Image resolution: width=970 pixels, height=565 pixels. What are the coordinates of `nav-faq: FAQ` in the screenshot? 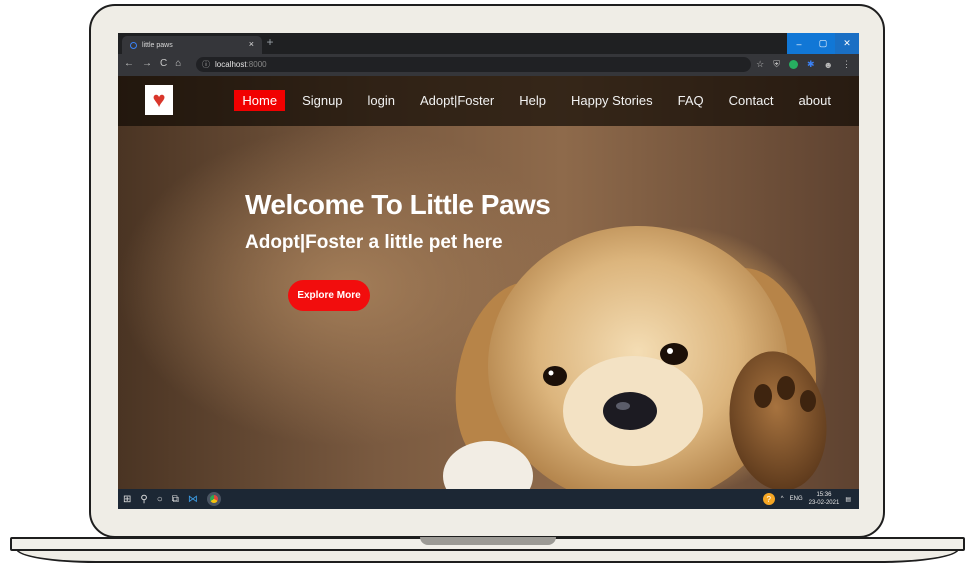 It's located at (691, 100).